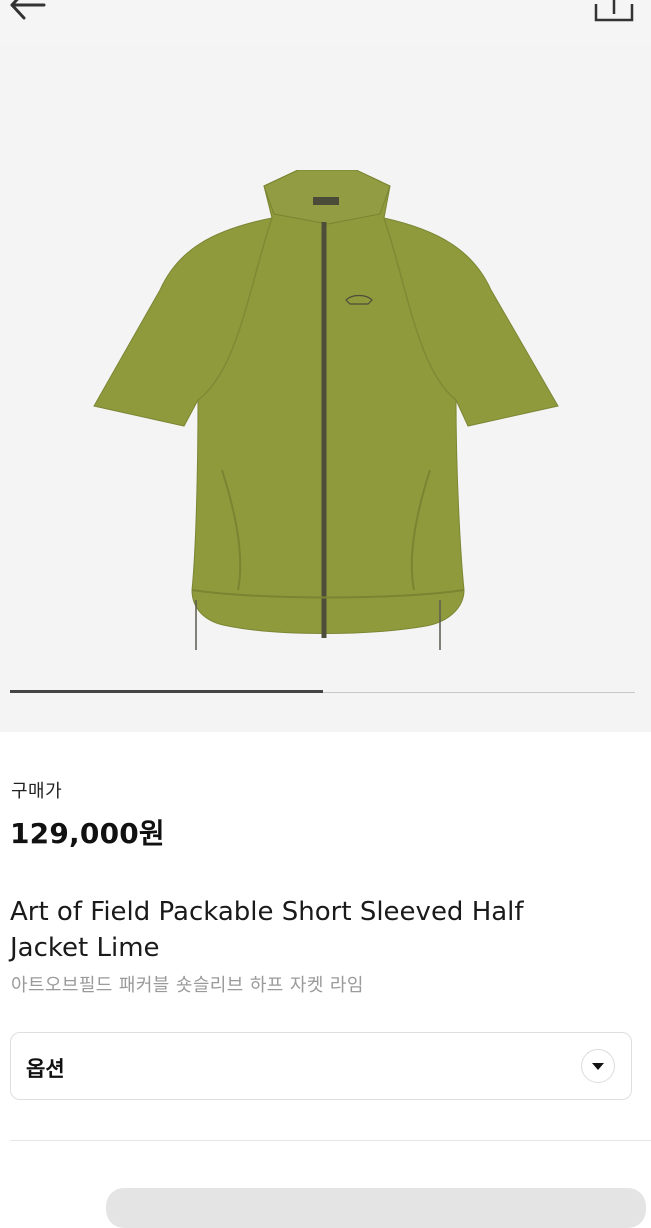 The image size is (651, 1228). I want to click on option-select: 옵션, so click(321, 1066).